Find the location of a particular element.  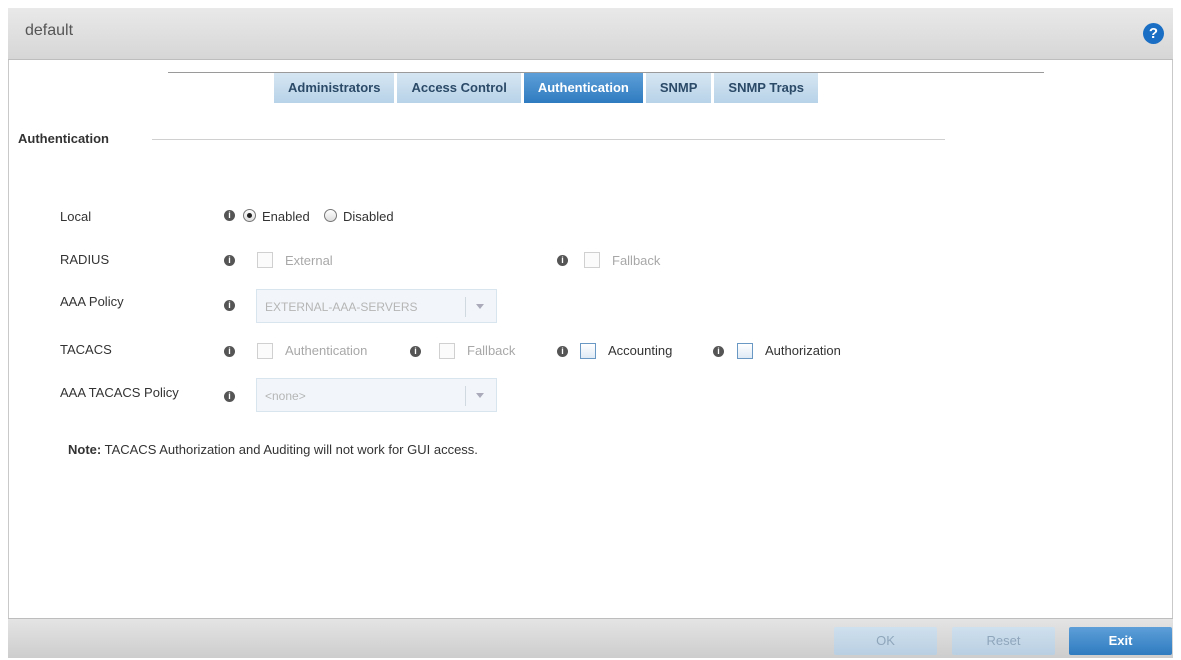

tab-snmp: SNMP is located at coordinates (678, 88).